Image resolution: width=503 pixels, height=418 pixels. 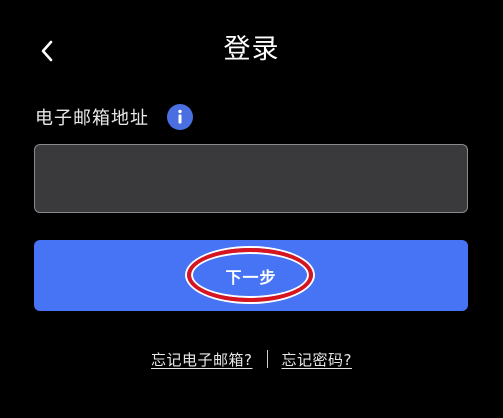 I want to click on next-button-label: 下一步, so click(x=251, y=277).